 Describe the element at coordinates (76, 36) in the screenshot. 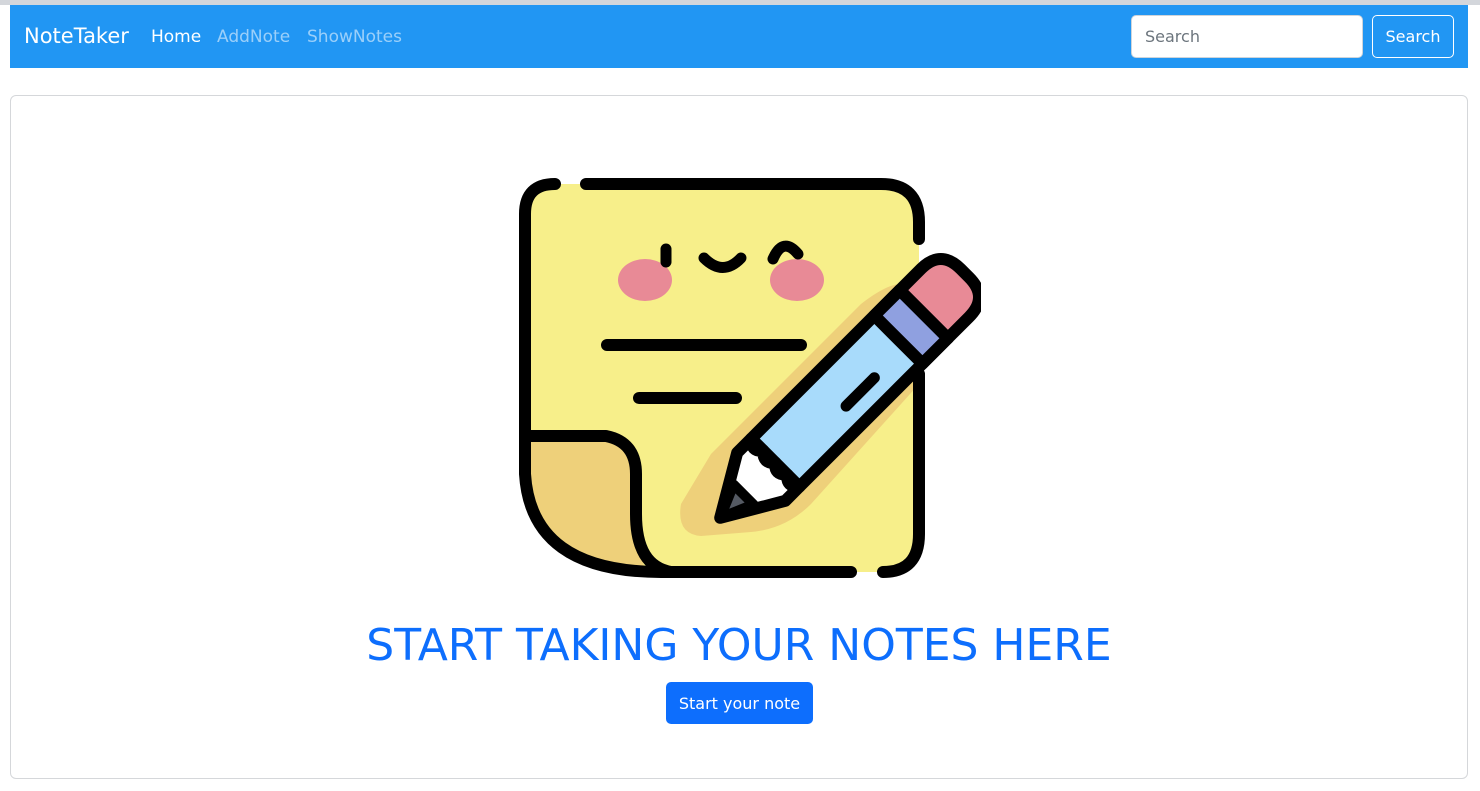

I see `navbar-brand: NoteTaker` at that location.